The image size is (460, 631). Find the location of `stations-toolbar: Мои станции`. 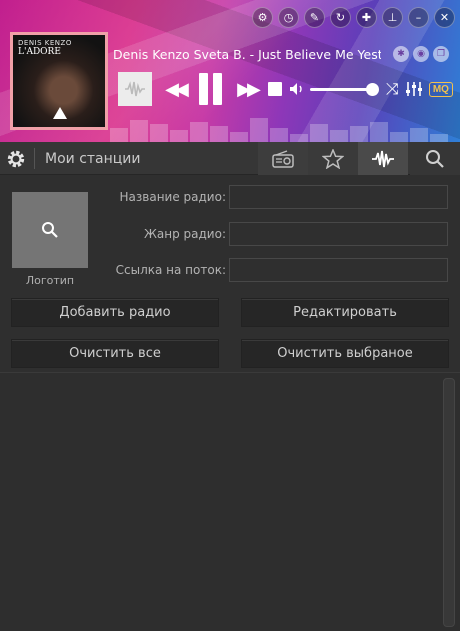

stations-toolbar: Мои станции is located at coordinates (230, 158).